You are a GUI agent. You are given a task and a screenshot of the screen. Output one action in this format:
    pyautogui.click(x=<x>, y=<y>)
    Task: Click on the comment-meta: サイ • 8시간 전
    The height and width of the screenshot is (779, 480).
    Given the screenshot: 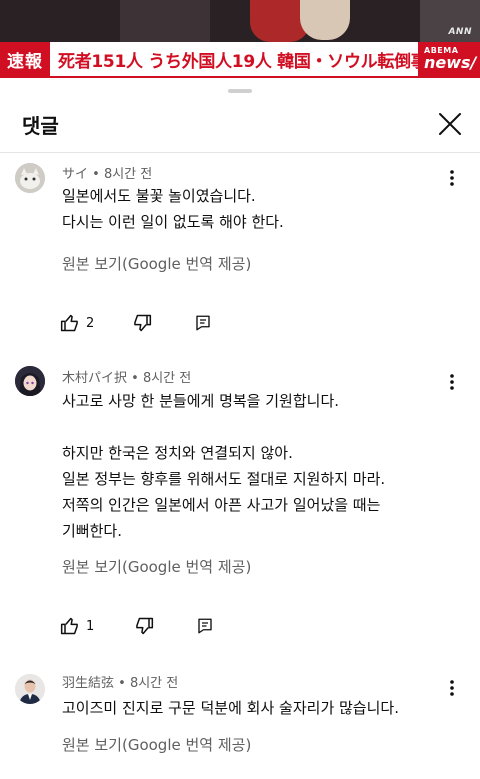 What is the action you would take?
    pyautogui.click(x=107, y=172)
    